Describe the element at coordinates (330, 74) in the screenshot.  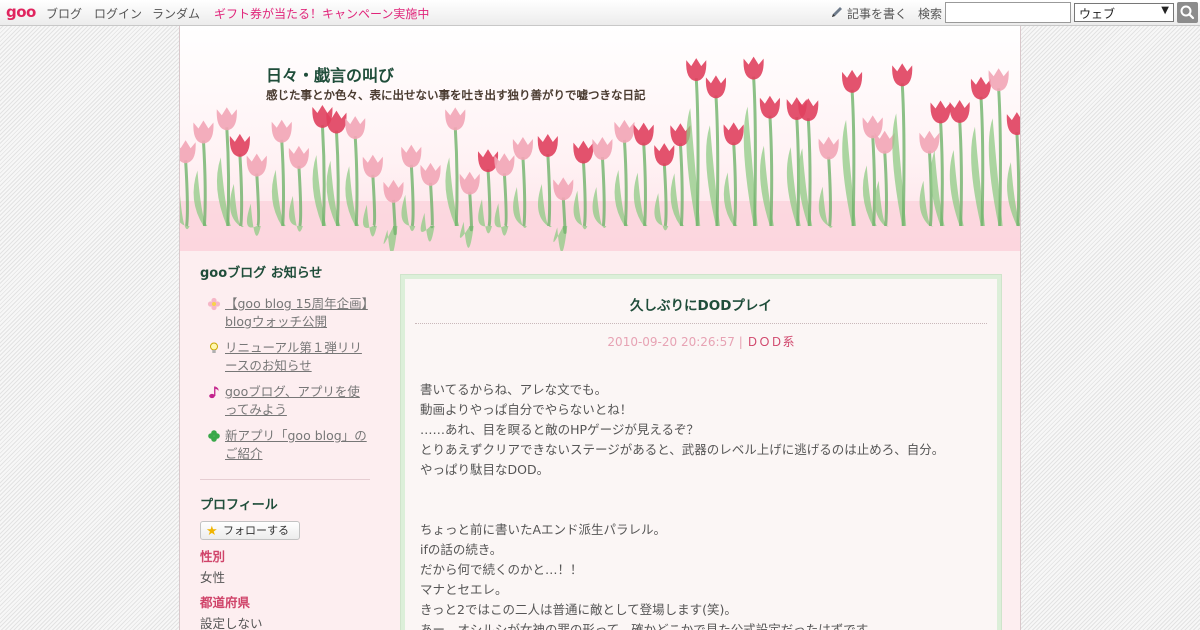
I see `blog-title: 日々・戯言の叫び` at that location.